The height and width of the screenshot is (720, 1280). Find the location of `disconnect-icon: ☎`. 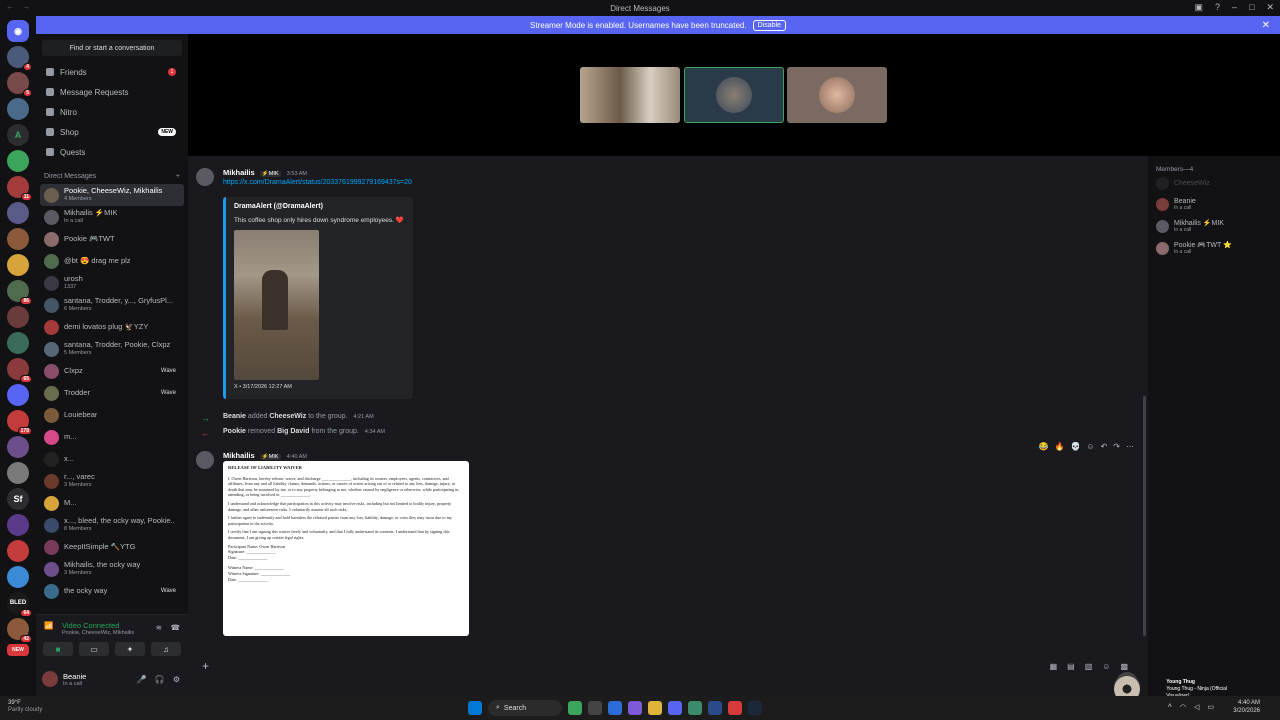

disconnect-icon: ☎ is located at coordinates (175, 627).